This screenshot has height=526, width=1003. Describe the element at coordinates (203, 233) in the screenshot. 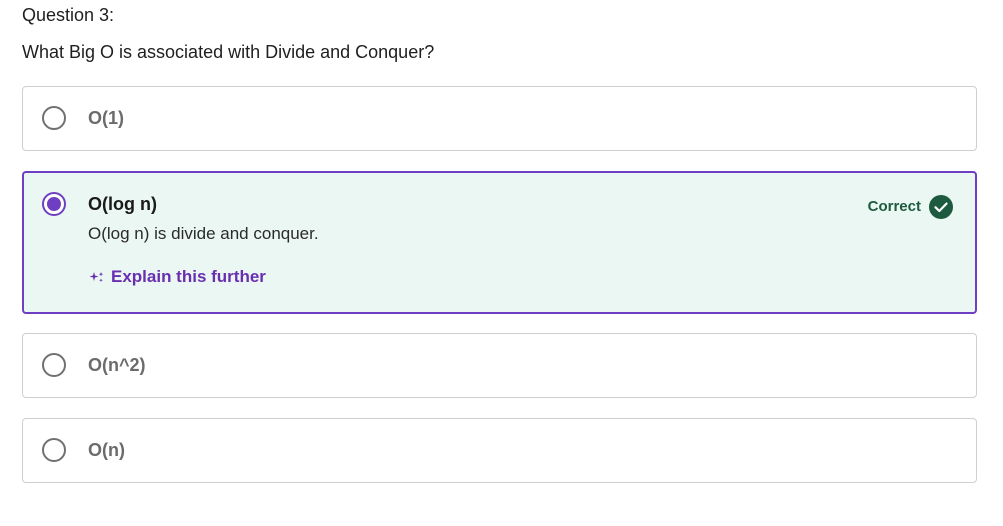

I see `answer-feedback: O(log n) is divide and conquer.` at that location.